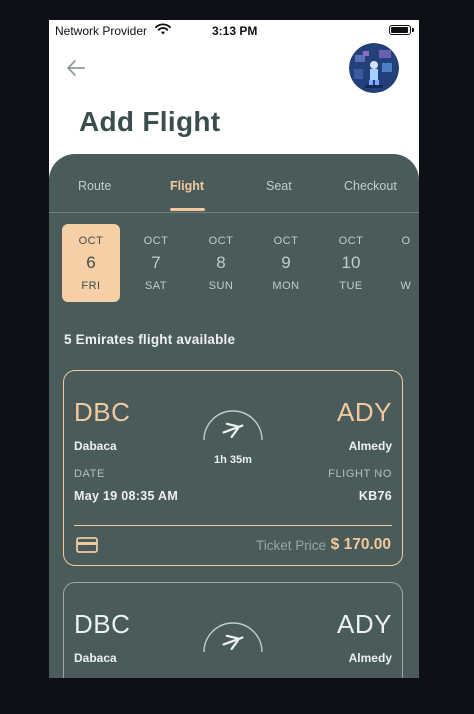 This screenshot has width=474, height=714. I want to click on back-button, so click(76, 68).